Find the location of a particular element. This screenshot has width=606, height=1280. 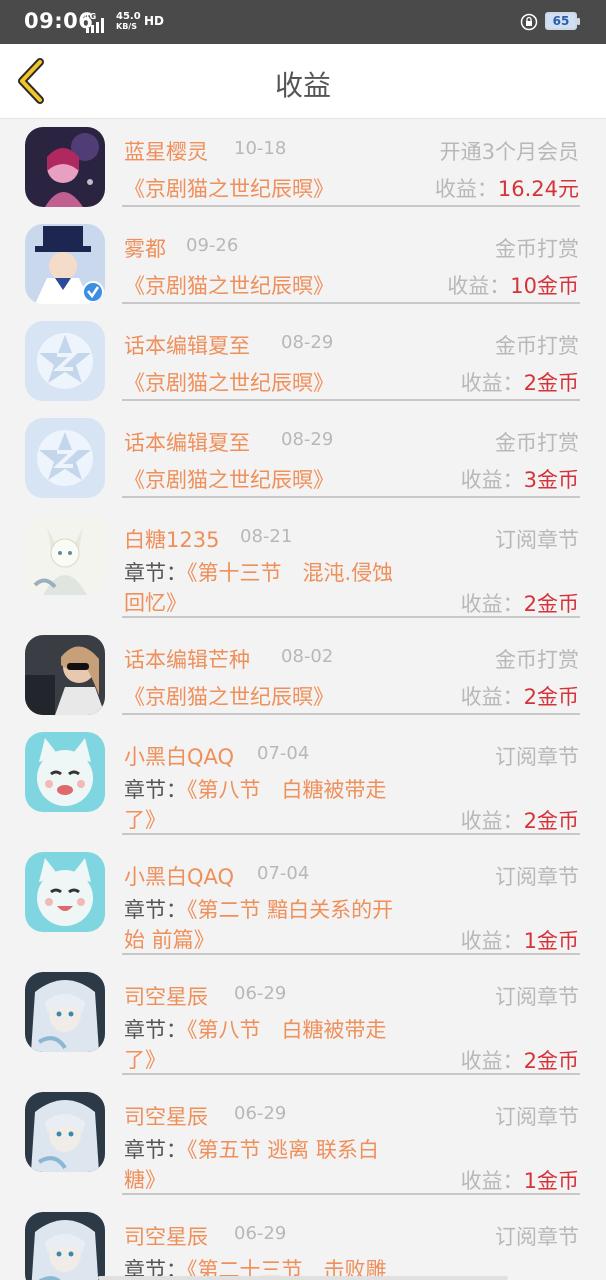

list-item: 蓝星樱灵 10-18 开通3个月会员 《京剧猫之世纪辰暝》 收益：16.24元 is located at coordinates (303, 167).